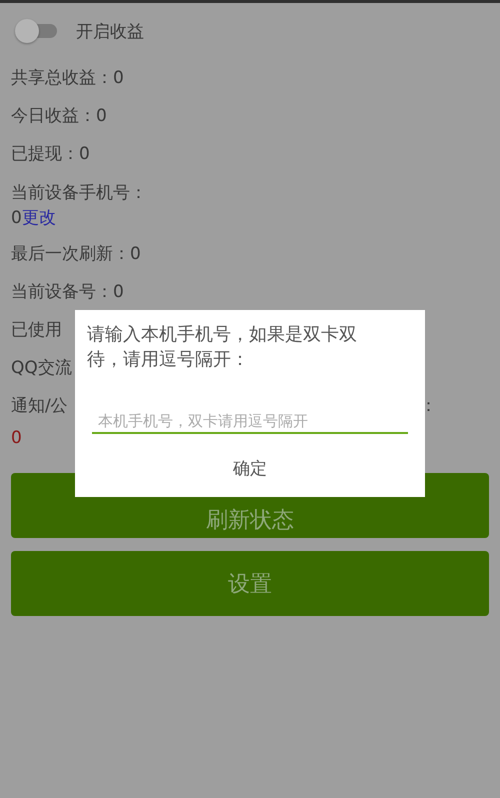 Image resolution: width=500 pixels, height=798 pixels. Describe the element at coordinates (41, 368) in the screenshot. I see `stat-text: QQ交流` at that location.